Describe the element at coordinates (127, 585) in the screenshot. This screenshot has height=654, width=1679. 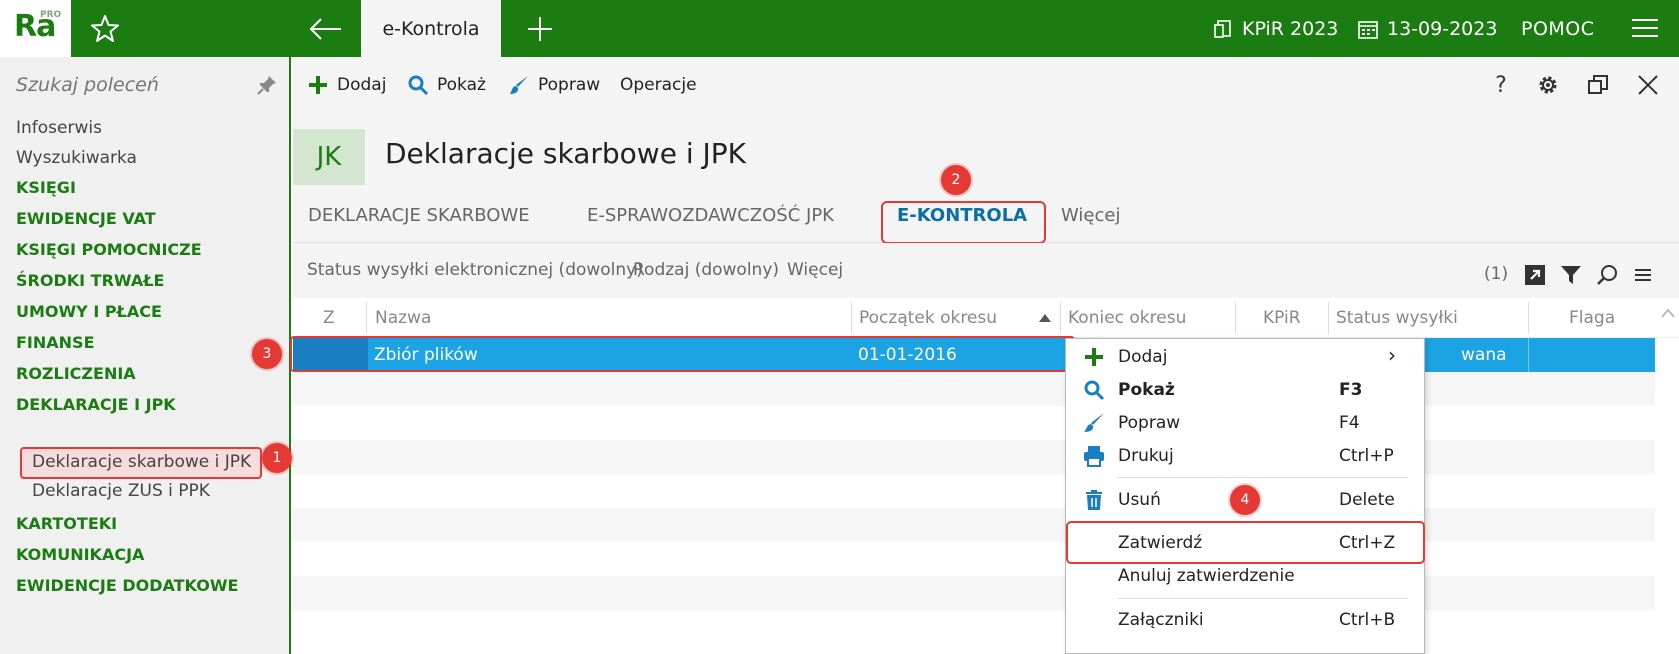
I see `nav-section-ewidencje-dodatkowe: EWIDENCJE DODATKOWE` at that location.